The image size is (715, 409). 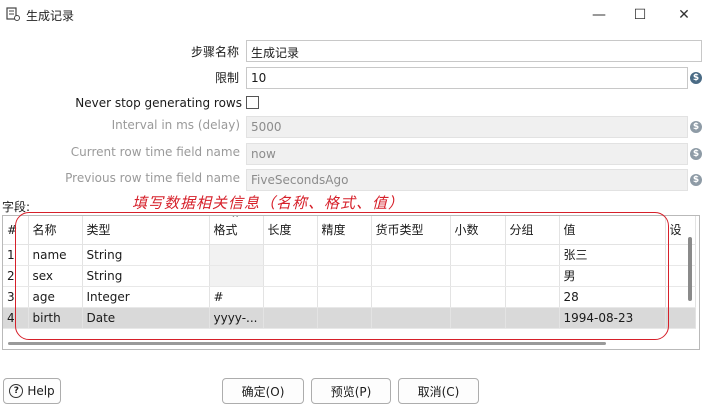 What do you see at coordinates (478, 230) in the screenshot?
I see `column-header-decimal: 小数` at bounding box center [478, 230].